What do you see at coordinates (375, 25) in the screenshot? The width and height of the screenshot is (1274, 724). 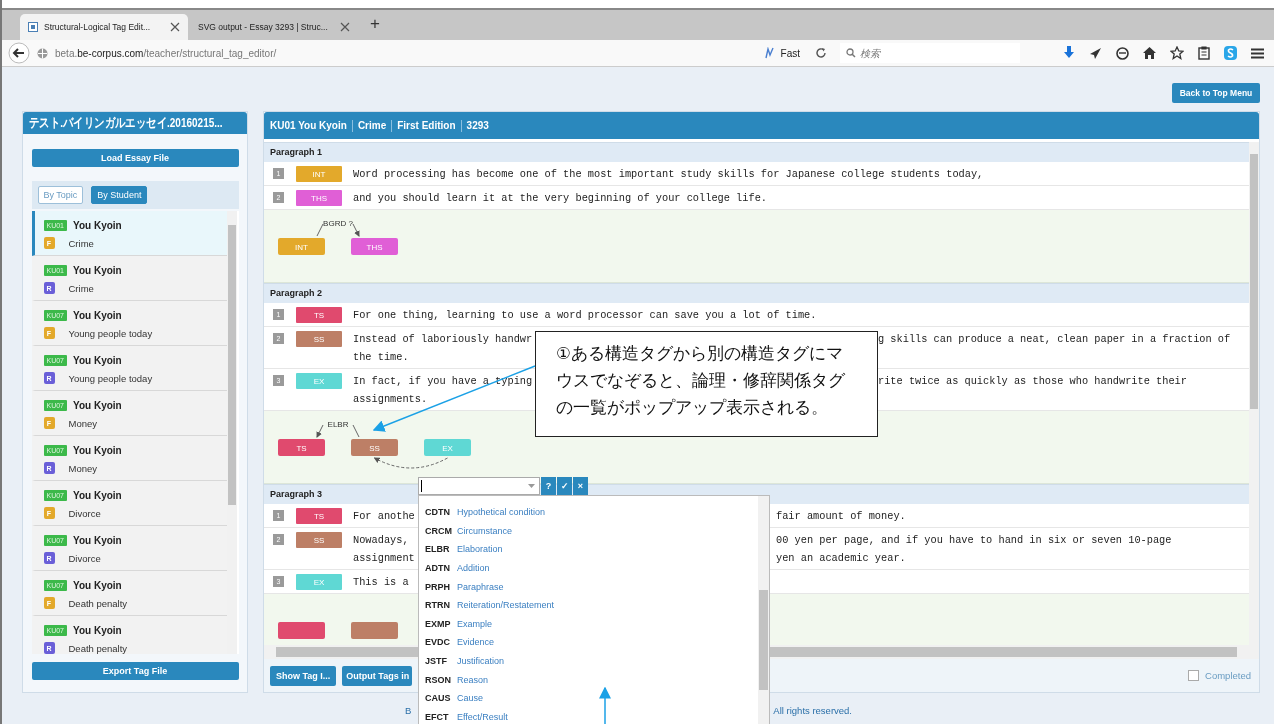 I see `new-tab-button: +` at bounding box center [375, 25].